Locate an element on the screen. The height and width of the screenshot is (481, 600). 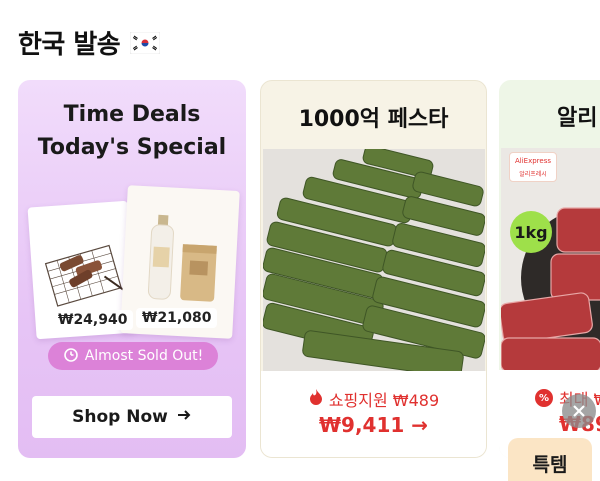
flame-icon is located at coordinates (316, 399).